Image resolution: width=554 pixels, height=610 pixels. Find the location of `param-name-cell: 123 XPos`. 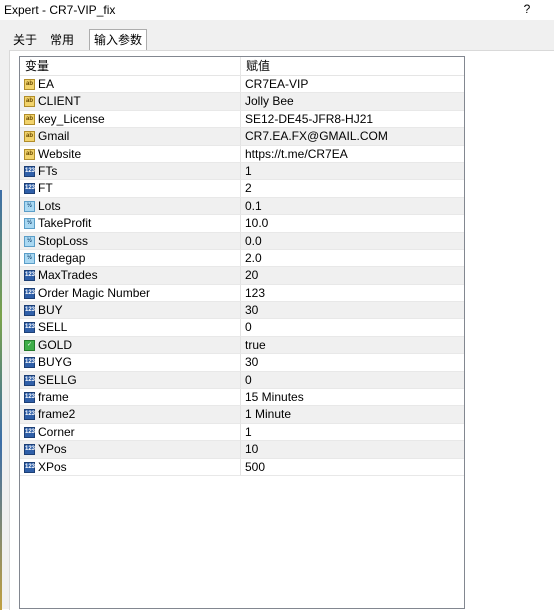

param-name-cell: 123 XPos is located at coordinates (130, 467).